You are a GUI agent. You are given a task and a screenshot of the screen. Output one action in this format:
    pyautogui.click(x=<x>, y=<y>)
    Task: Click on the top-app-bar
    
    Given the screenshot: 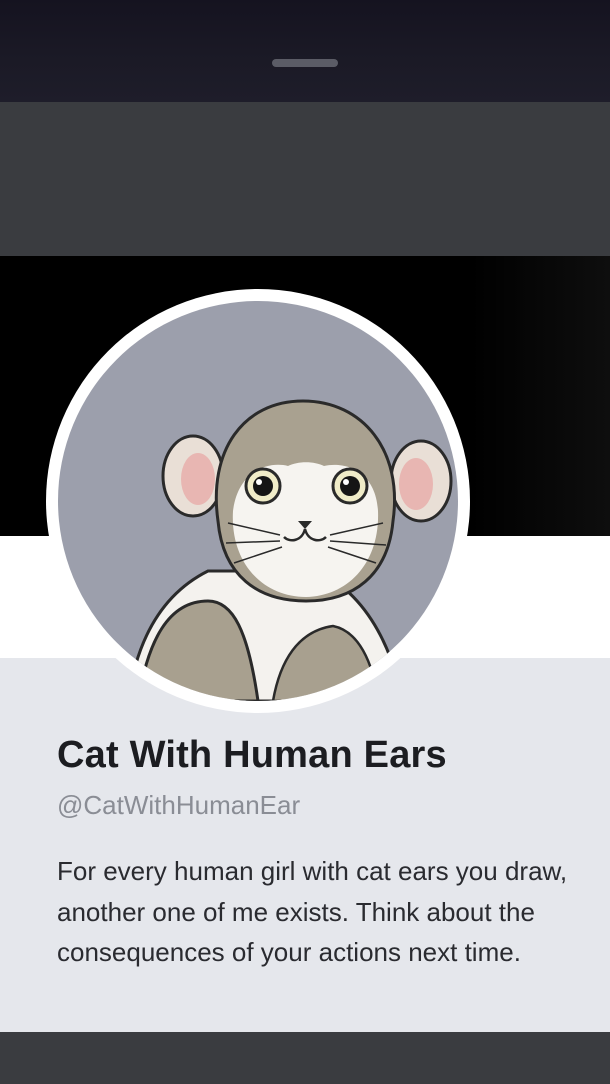 What is the action you would take?
    pyautogui.click(x=305, y=51)
    